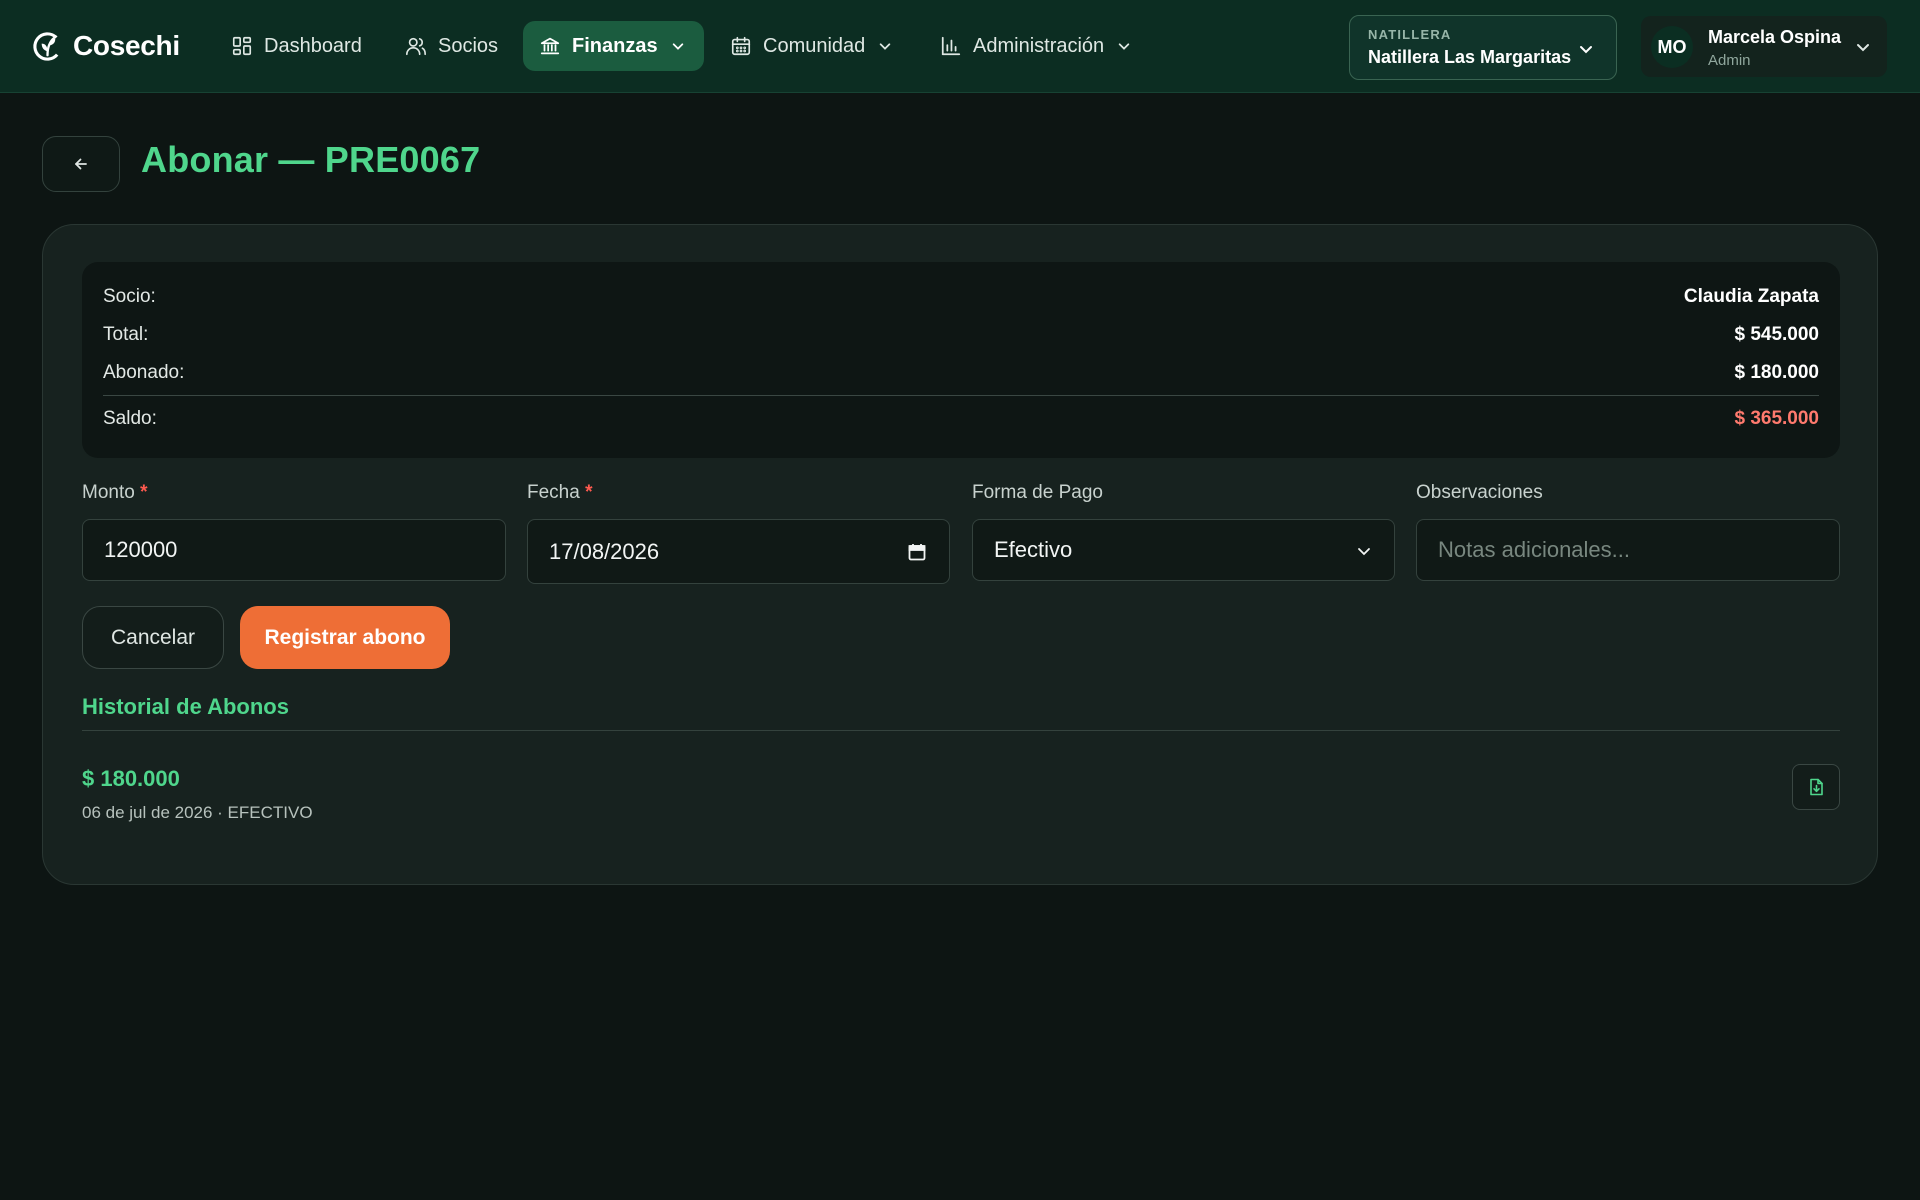 The height and width of the screenshot is (1200, 1920). Describe the element at coordinates (1033, 549) in the screenshot. I see `forma-pago-value: Efectivo` at that location.